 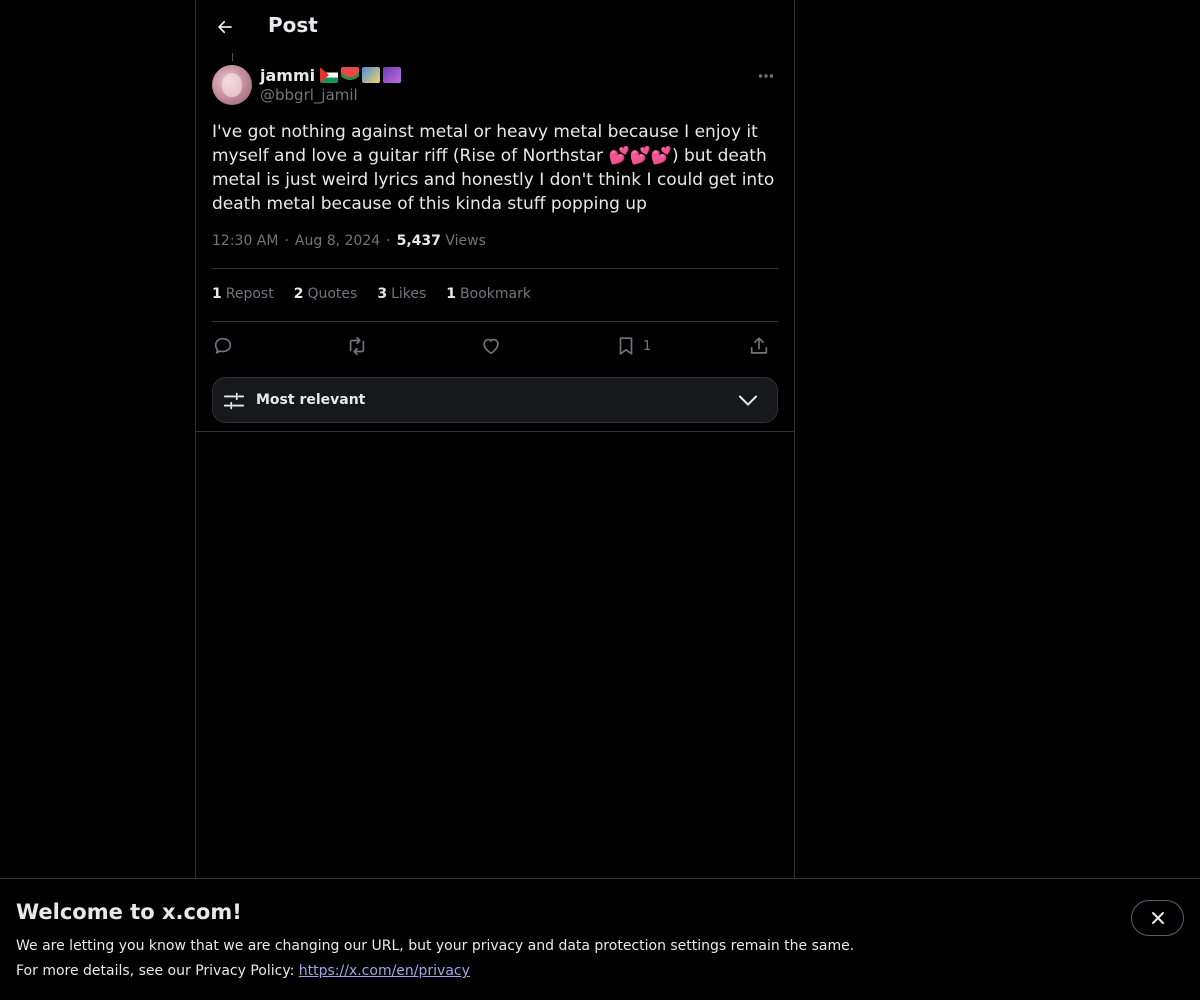 I want to click on action-bar: 1, so click(x=495, y=346).